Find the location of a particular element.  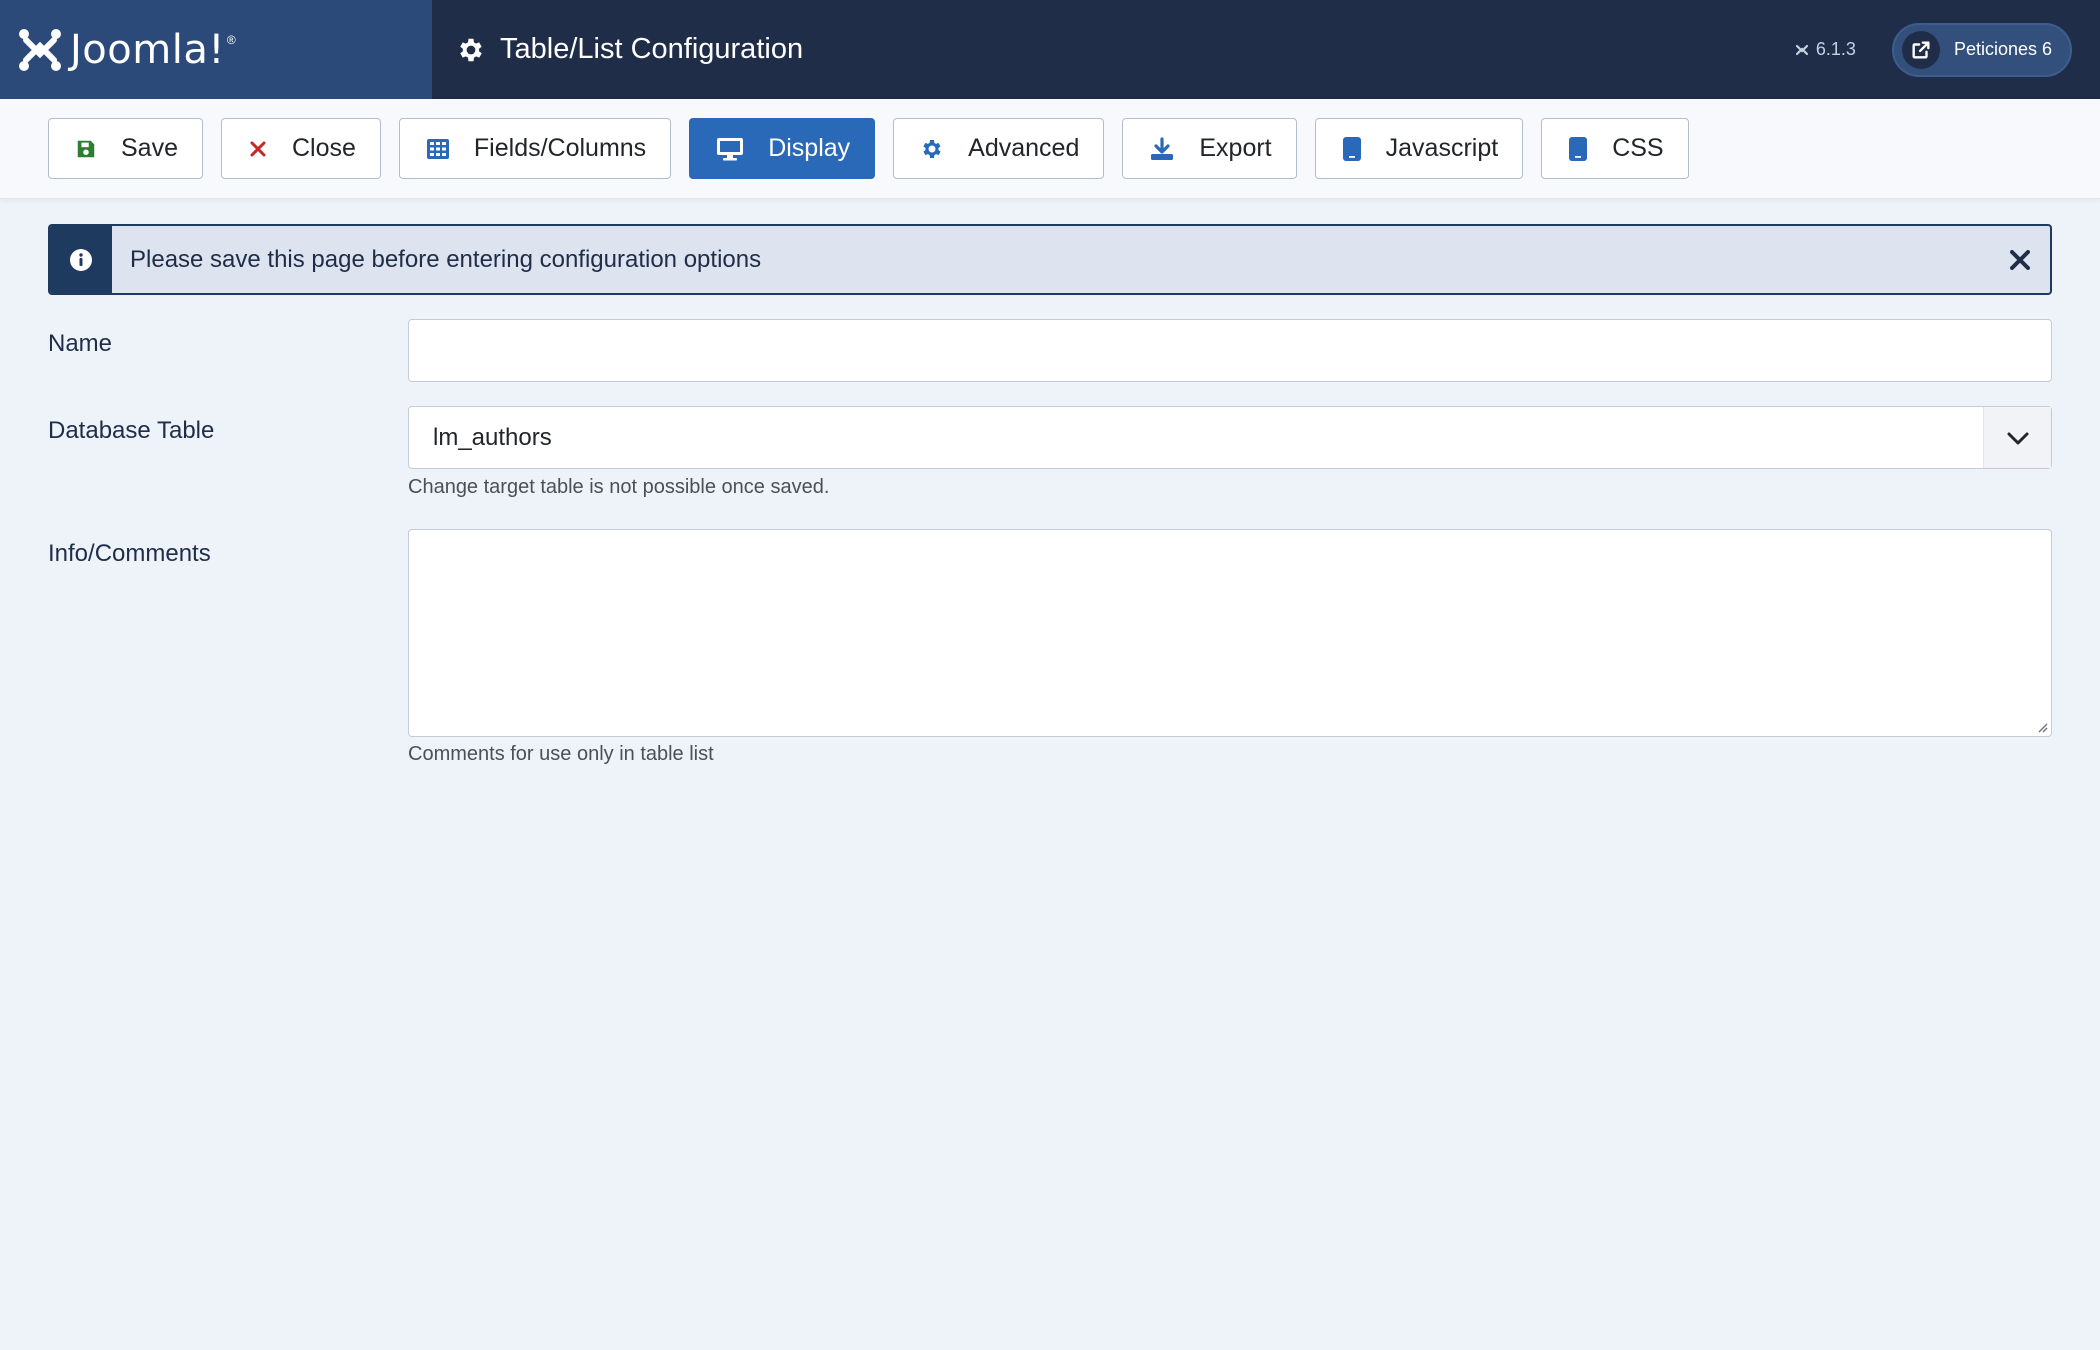

display-button: Display is located at coordinates (782, 148).